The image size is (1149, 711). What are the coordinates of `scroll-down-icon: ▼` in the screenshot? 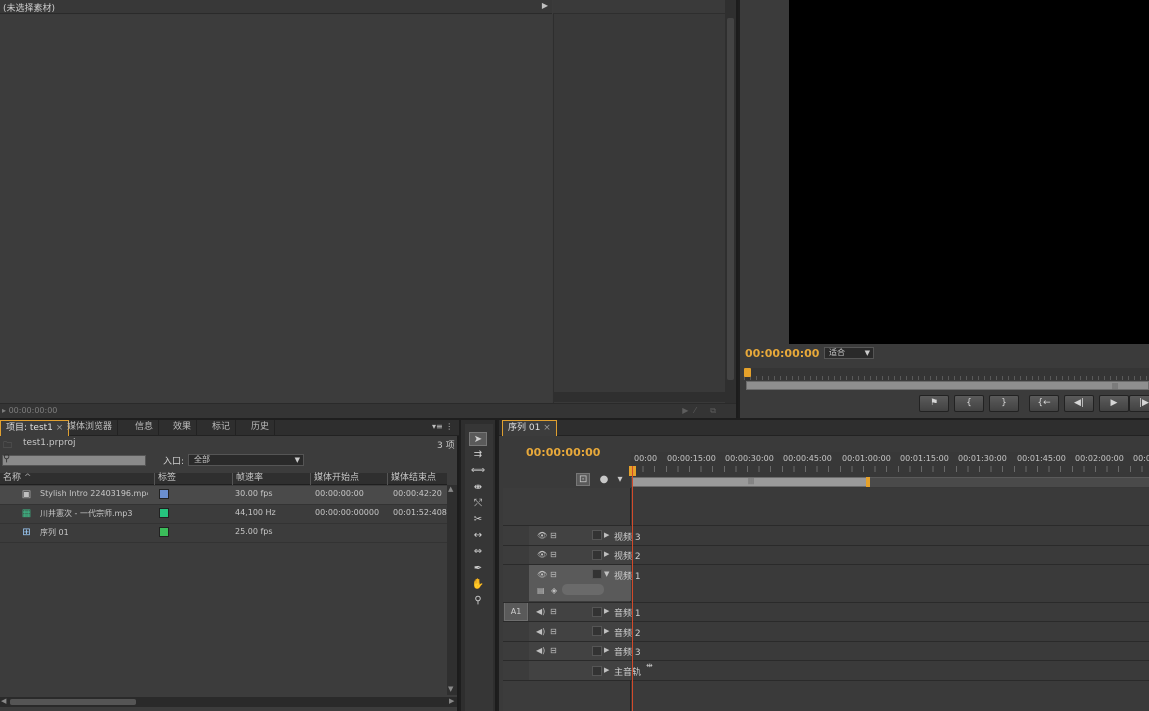 It's located at (450, 689).